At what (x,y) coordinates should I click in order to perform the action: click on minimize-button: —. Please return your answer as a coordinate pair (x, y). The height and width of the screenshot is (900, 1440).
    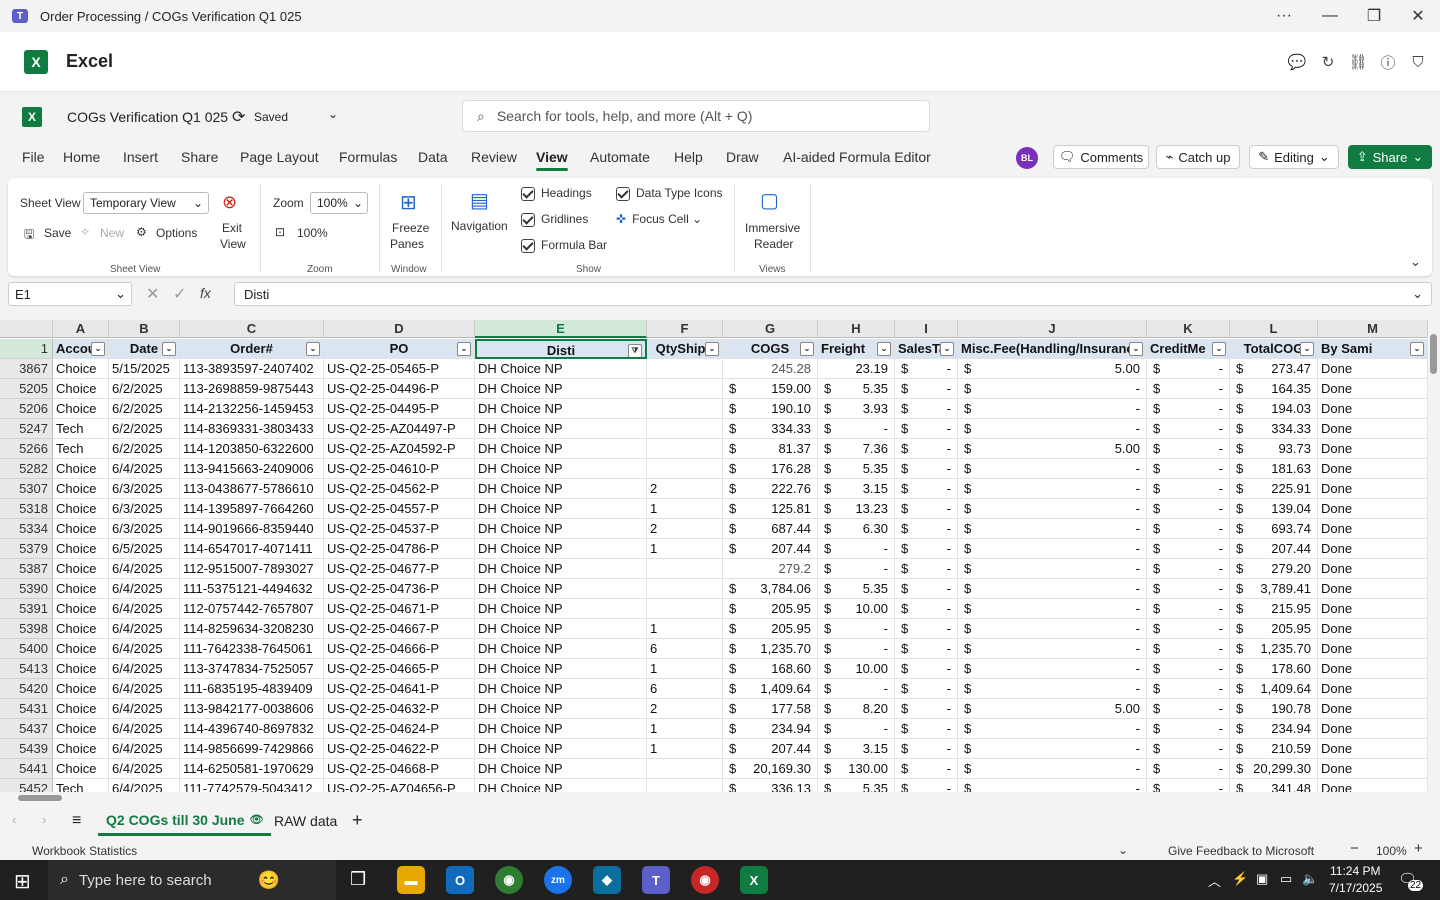
    Looking at the image, I should click on (1330, 16).